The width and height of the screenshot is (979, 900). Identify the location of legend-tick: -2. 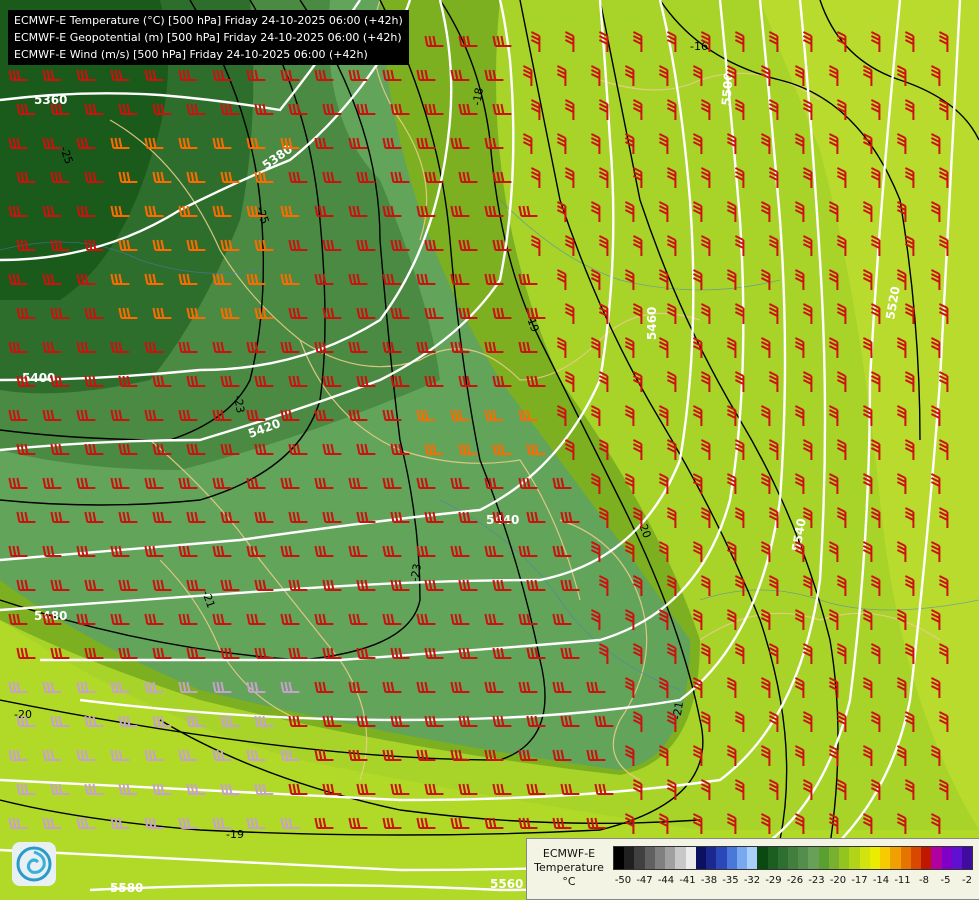
(967, 880).